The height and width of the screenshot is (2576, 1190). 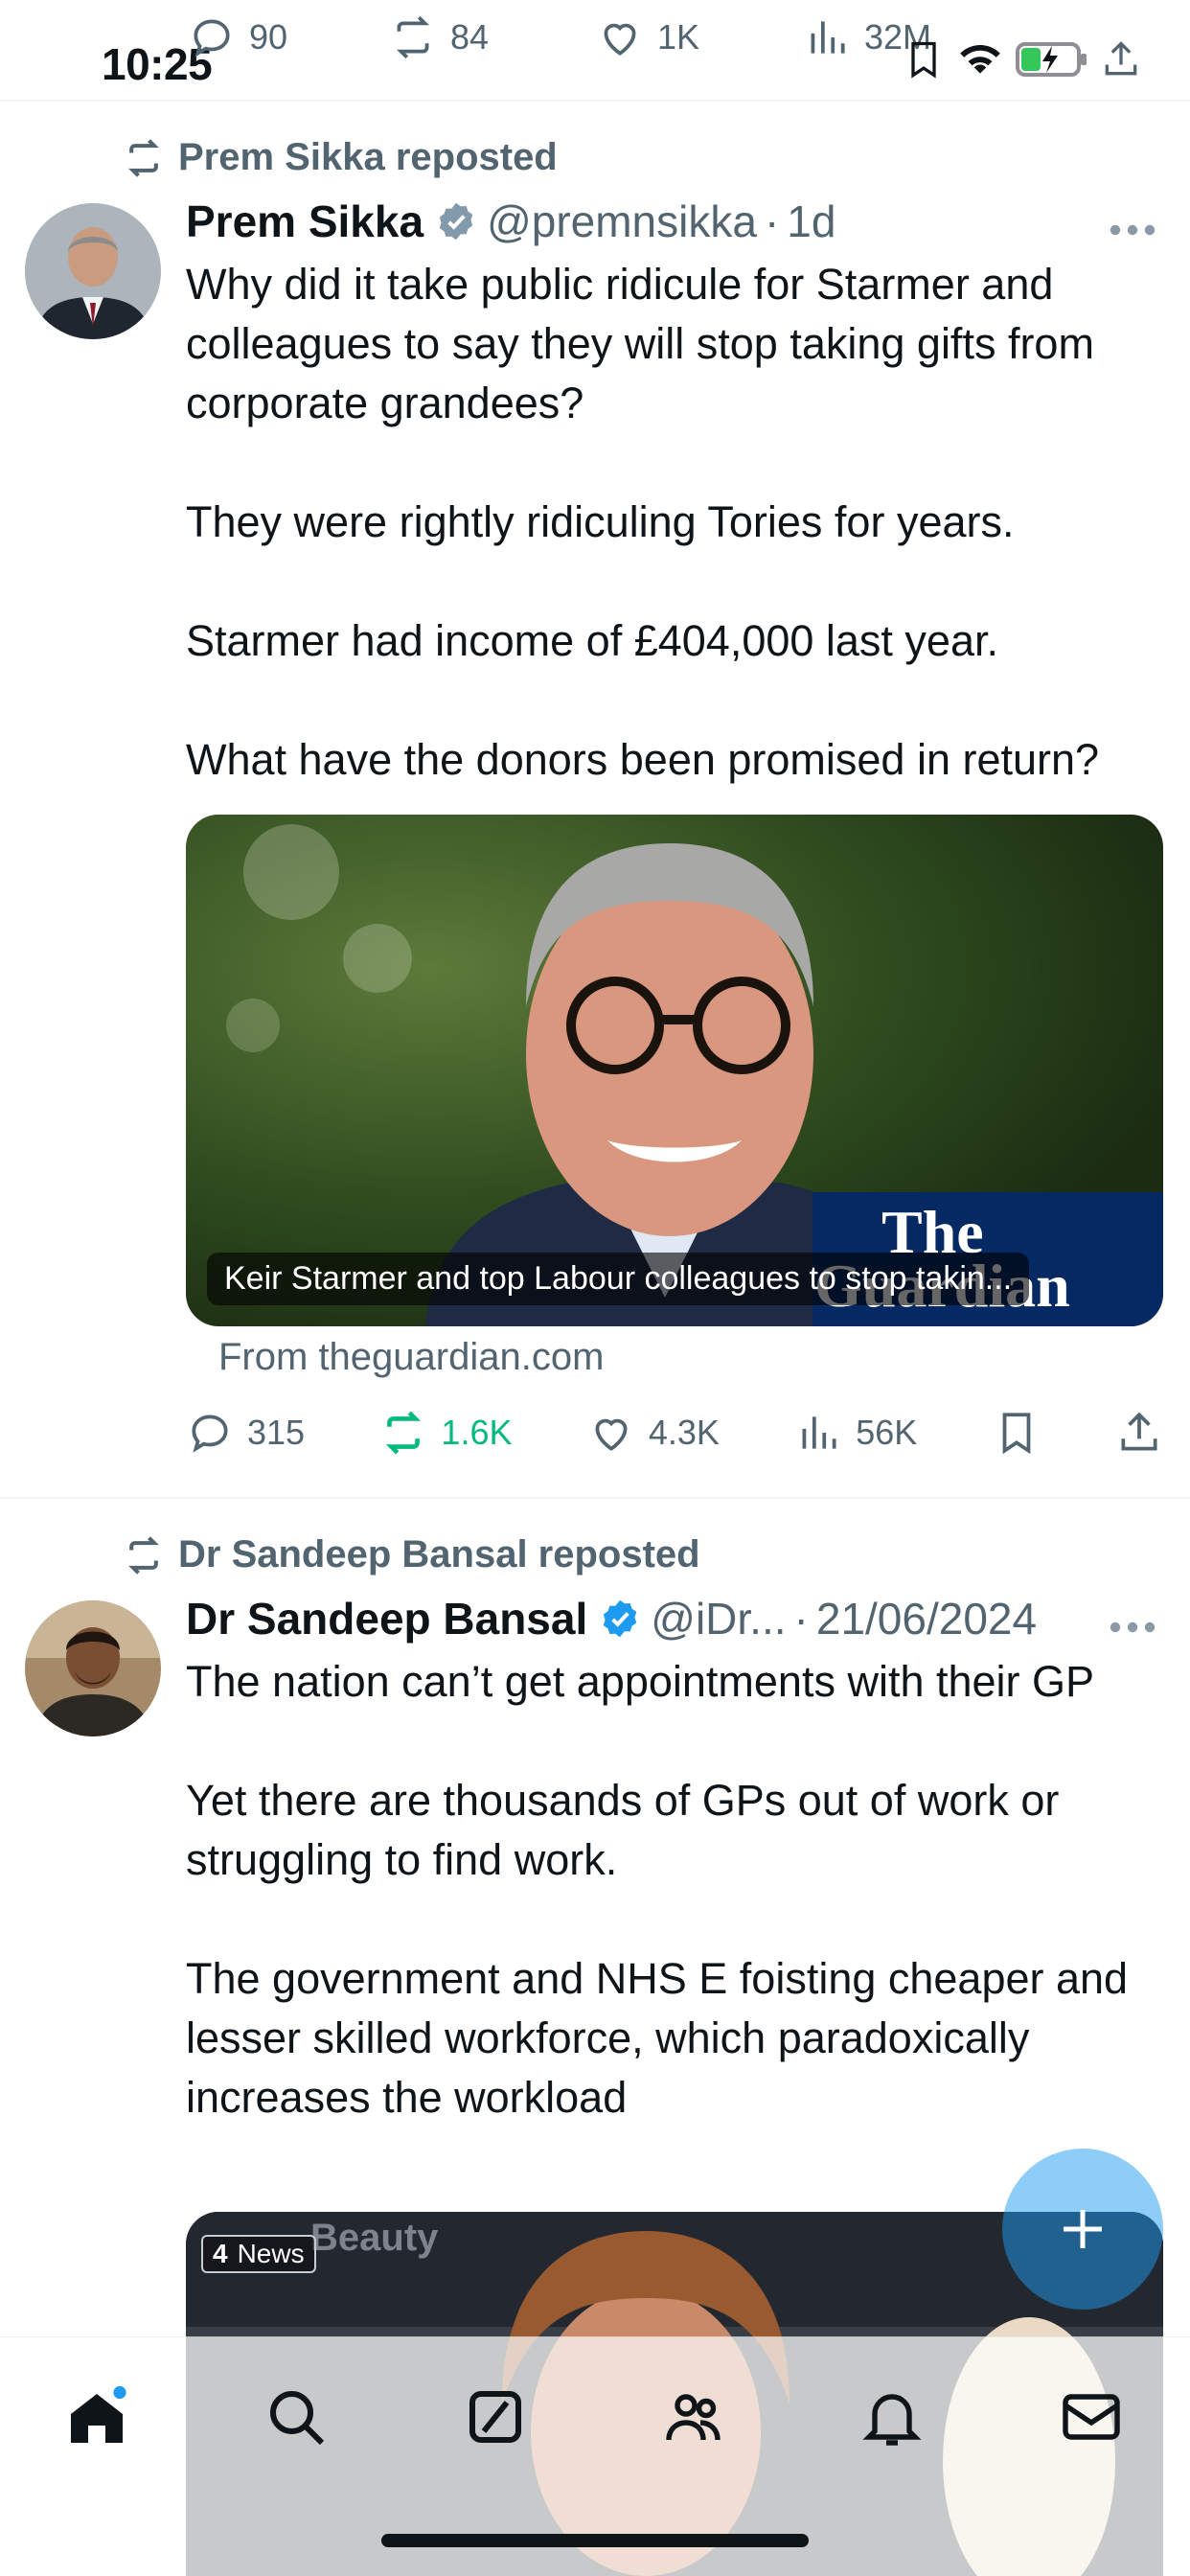 What do you see at coordinates (980, 59) in the screenshot?
I see `wifi-icon` at bounding box center [980, 59].